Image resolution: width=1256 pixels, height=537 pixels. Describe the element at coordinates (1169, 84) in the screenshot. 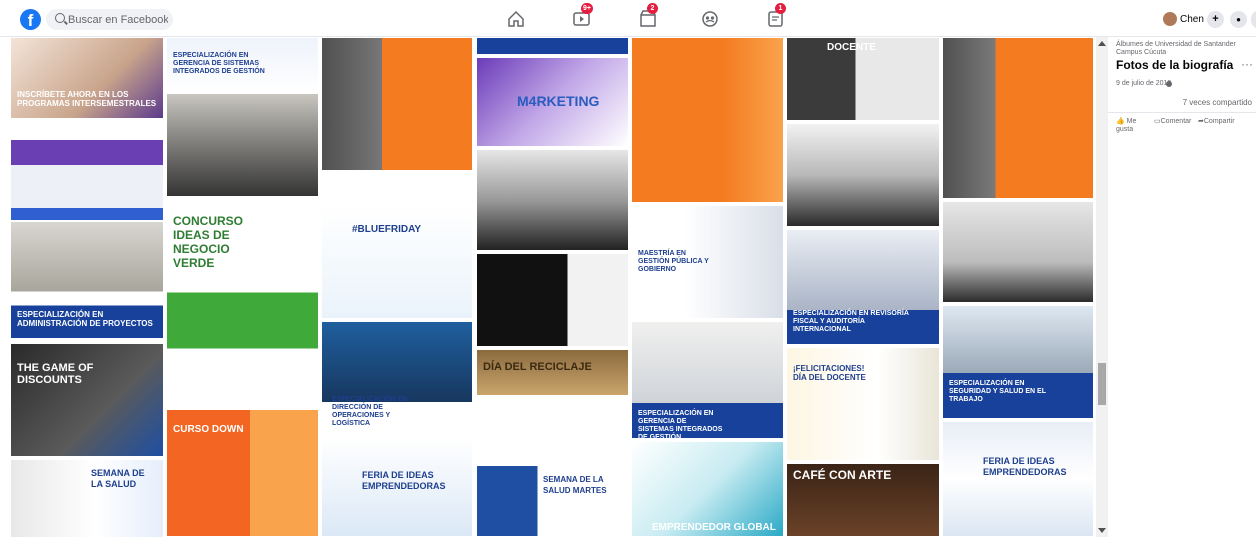

I see `globe-icon` at that location.